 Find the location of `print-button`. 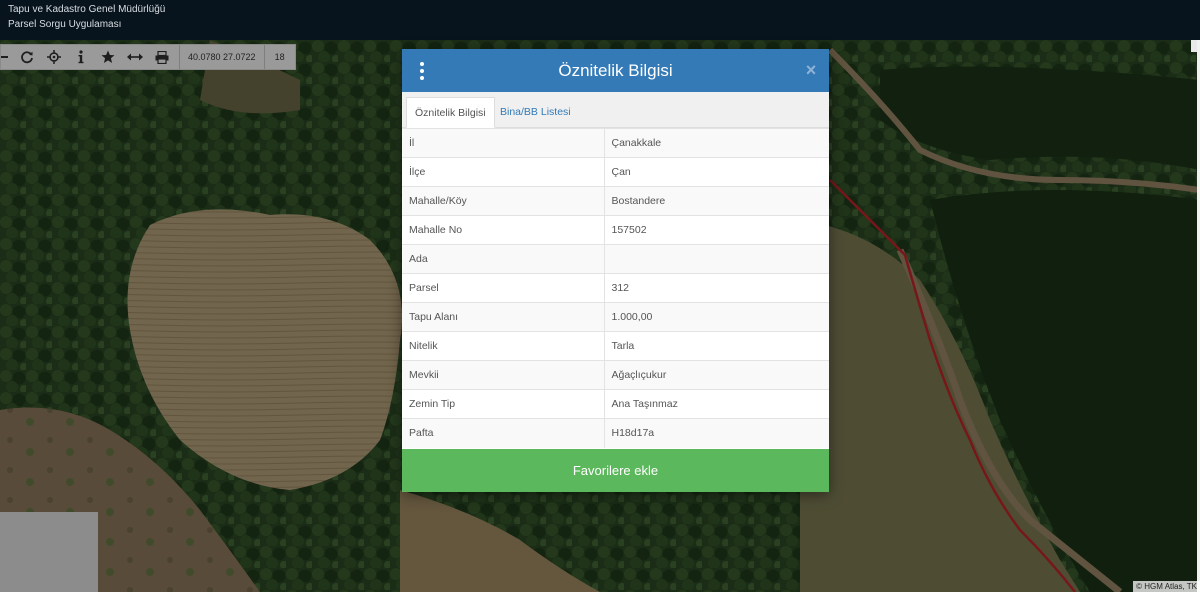

print-button is located at coordinates (161, 57).